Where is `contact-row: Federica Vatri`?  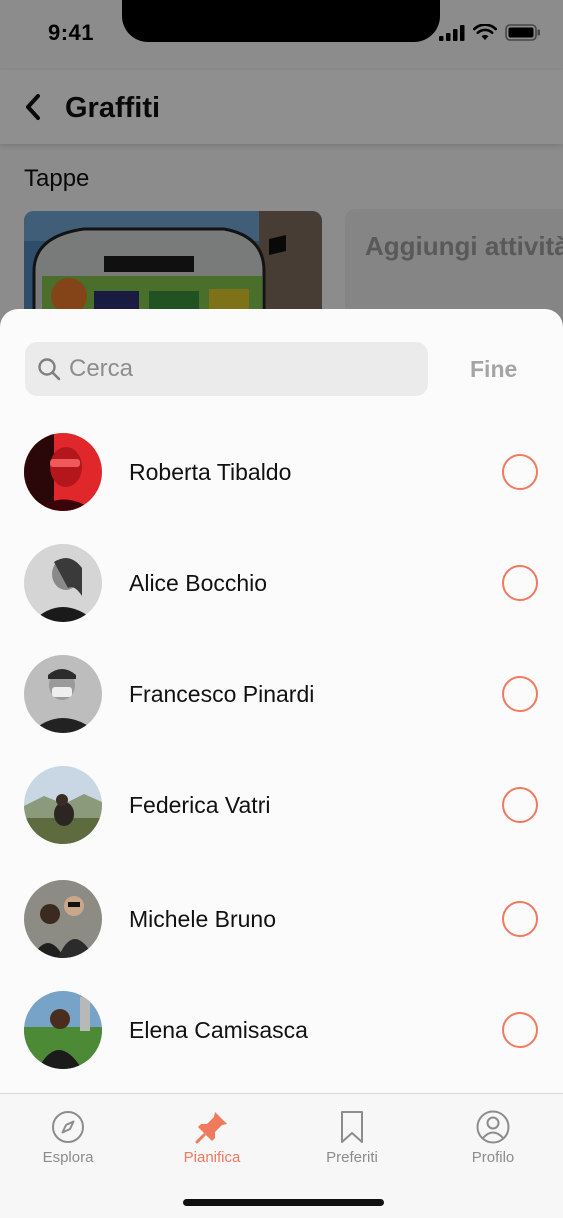
contact-row: Federica Vatri is located at coordinates (281, 806).